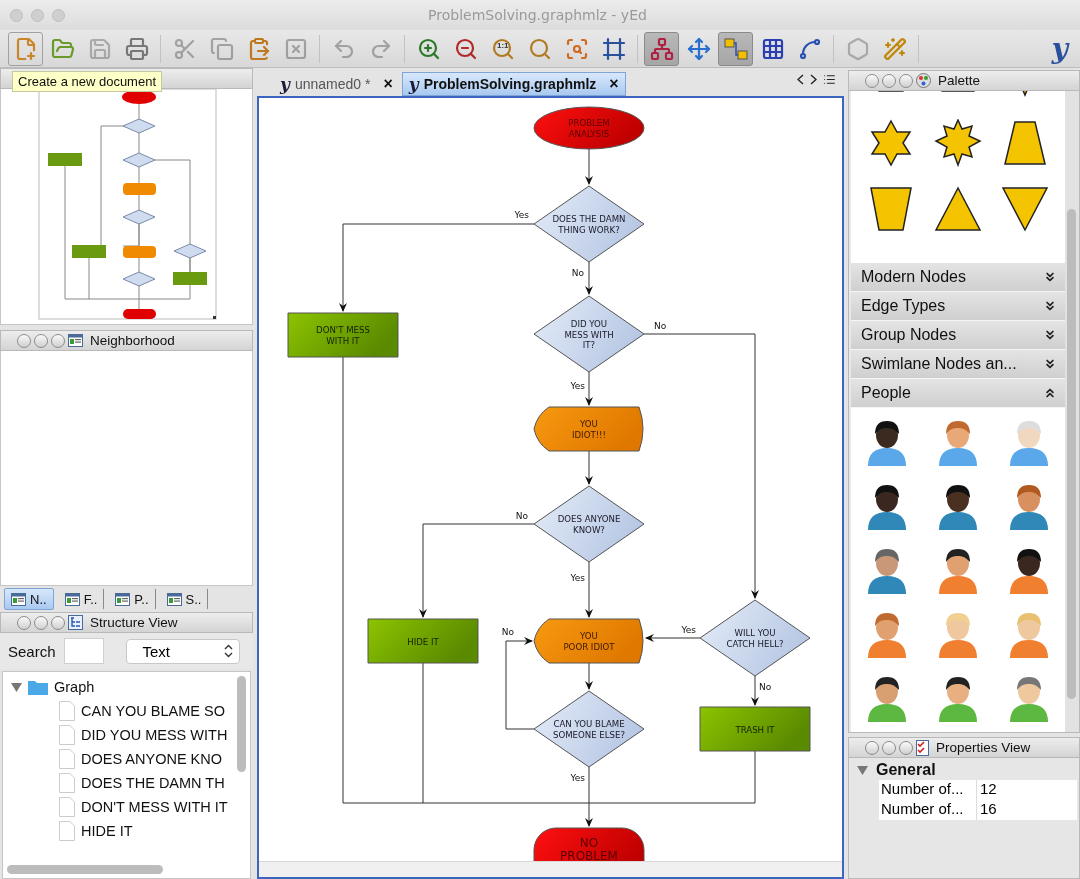  I want to click on node-label: TRASH IT, so click(755, 729).